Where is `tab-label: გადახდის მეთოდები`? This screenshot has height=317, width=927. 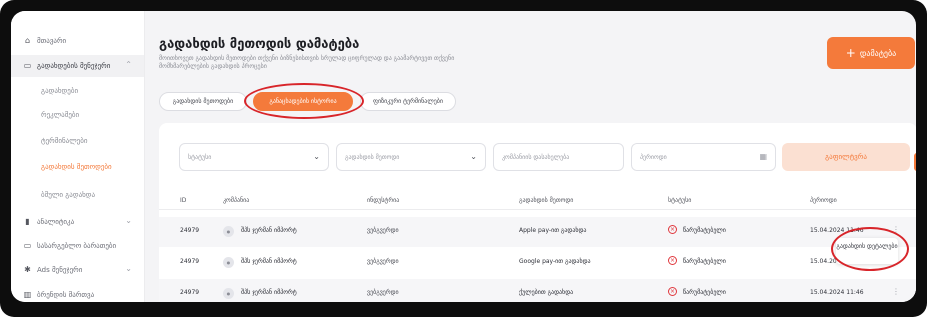
tab-label: გადახდის მეთოდები is located at coordinates (203, 101).